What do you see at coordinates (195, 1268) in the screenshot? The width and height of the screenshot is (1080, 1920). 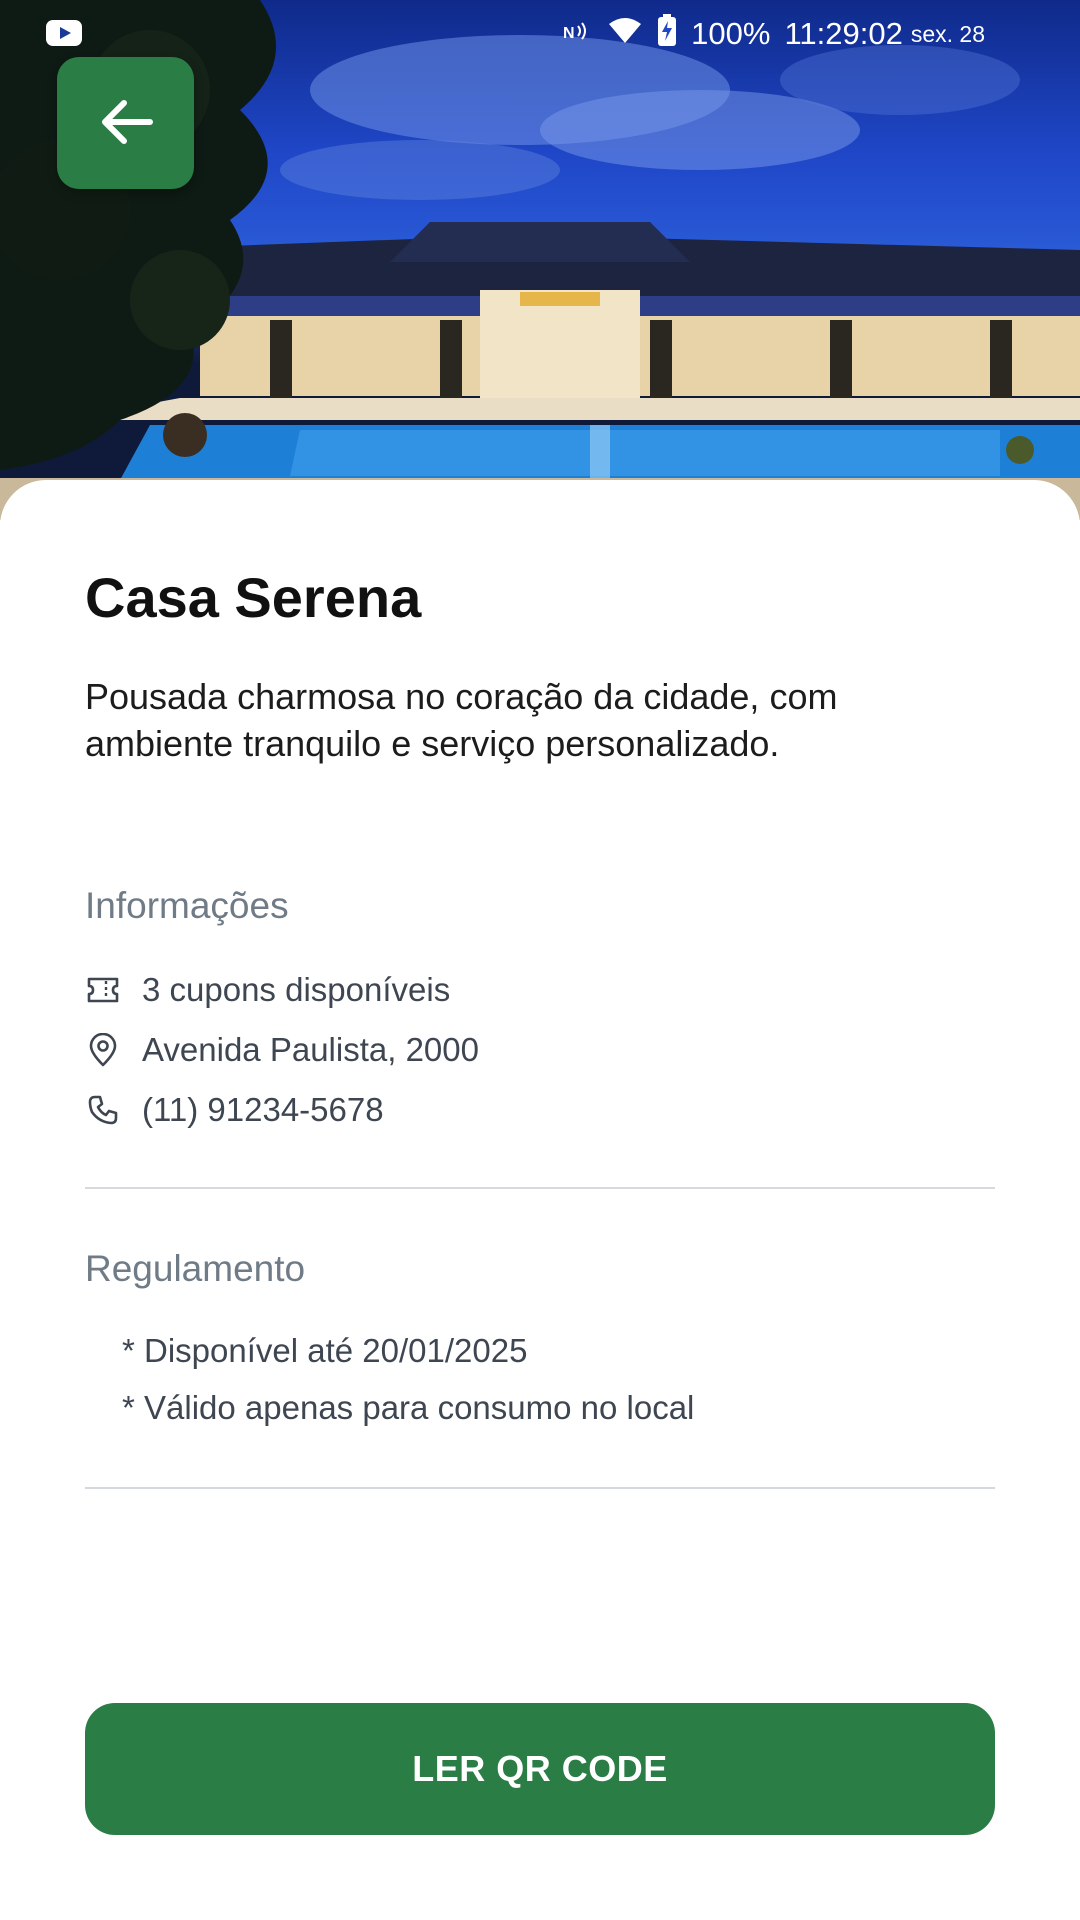 I see `rules-heading: Regulamento` at bounding box center [195, 1268].